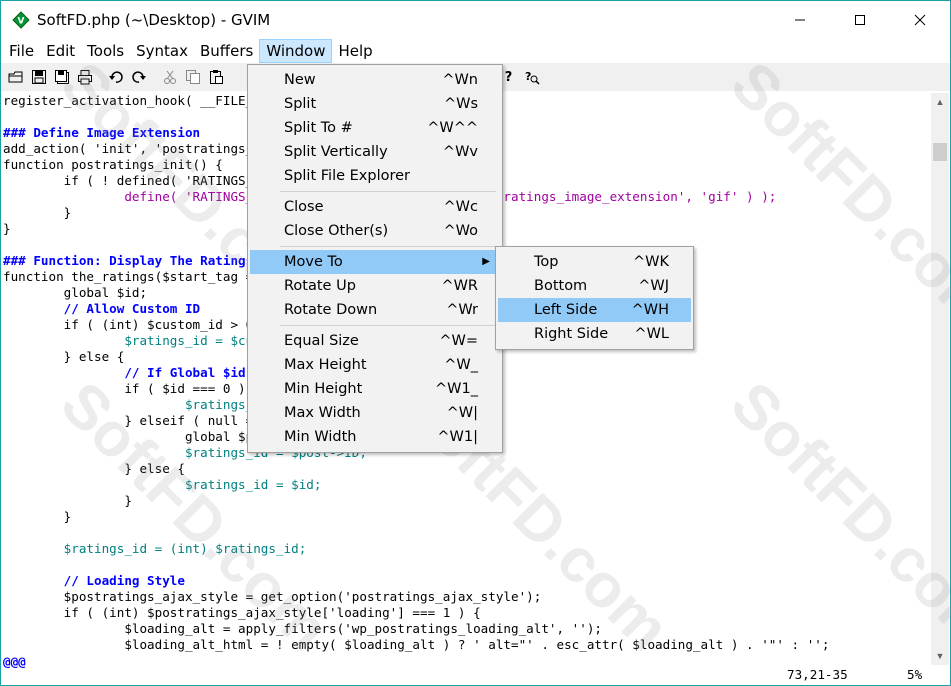 This screenshot has height=686, width=951. What do you see at coordinates (105, 51) in the screenshot?
I see `menu-tools: Tools` at bounding box center [105, 51].